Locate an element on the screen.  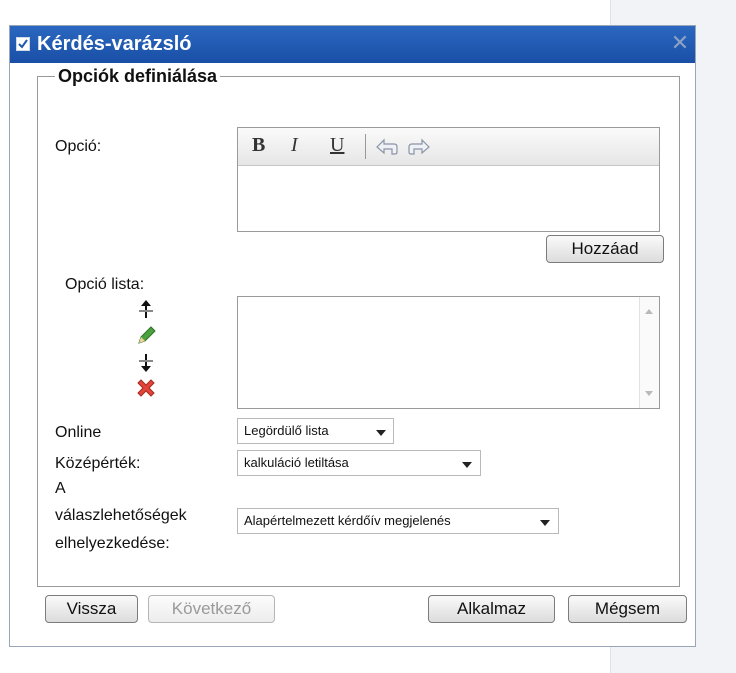
middle-value-select: kalkuláció letiltása is located at coordinates (359, 463).